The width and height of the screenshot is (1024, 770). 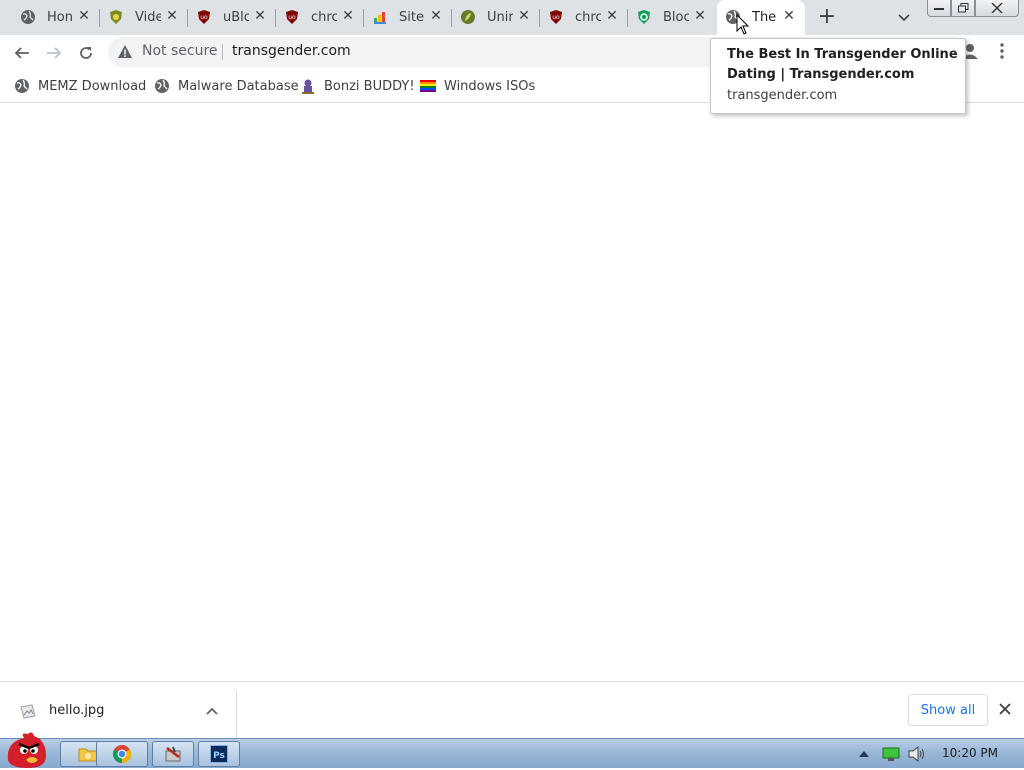 I want to click on close-window-button, so click(x=997, y=8).